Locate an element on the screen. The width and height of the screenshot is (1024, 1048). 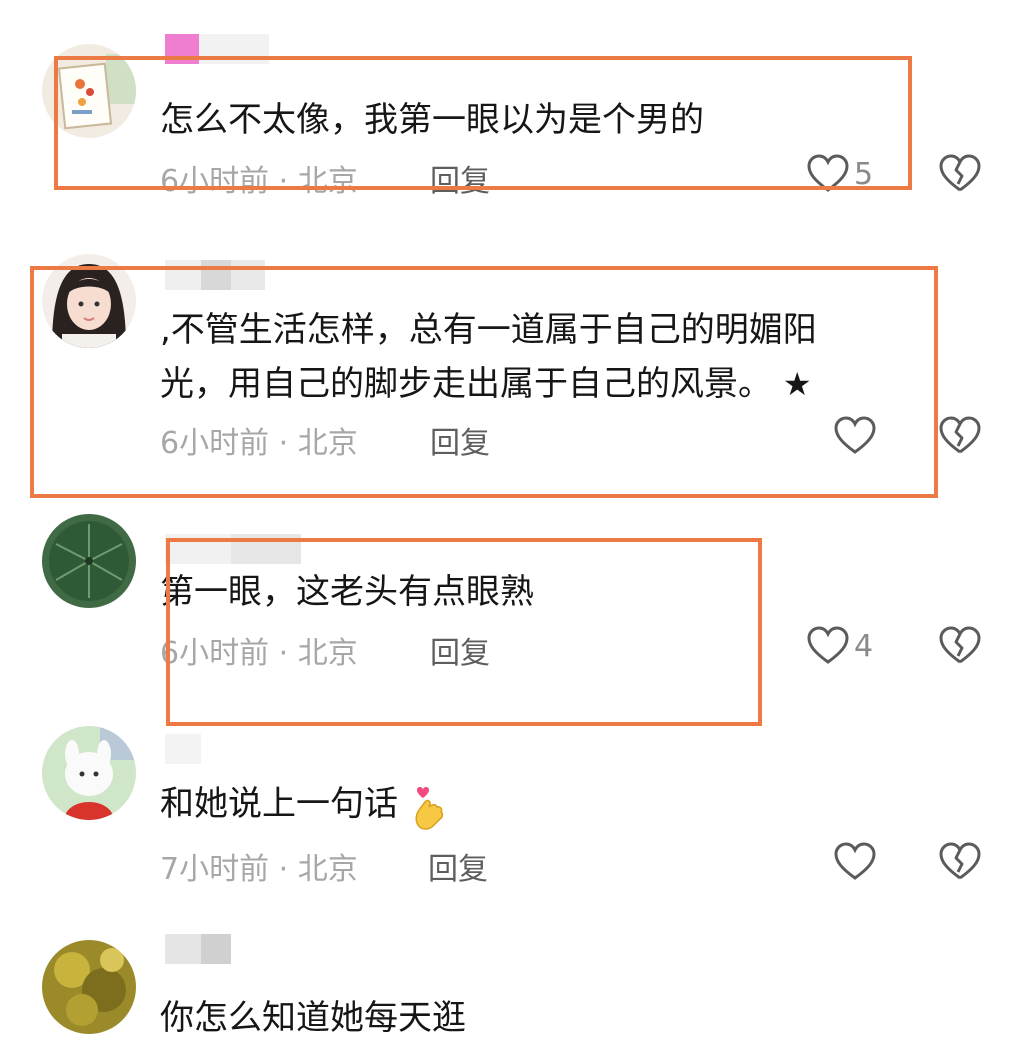
comment-text: 你怎么知道她每天逛 is located at coordinates (313, 1018).